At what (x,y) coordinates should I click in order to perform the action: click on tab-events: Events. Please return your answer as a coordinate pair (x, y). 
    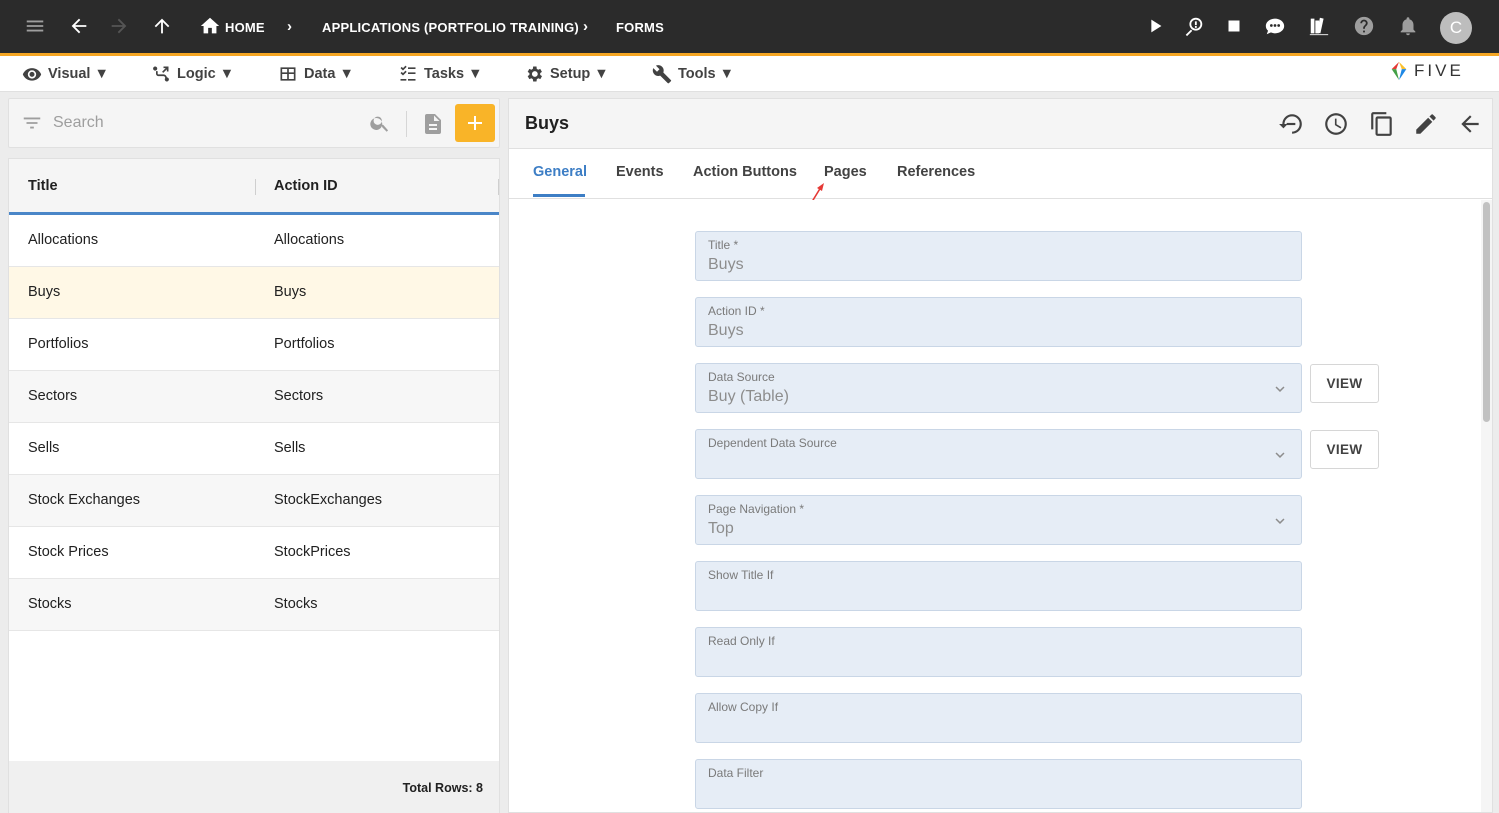
    Looking at the image, I should click on (640, 172).